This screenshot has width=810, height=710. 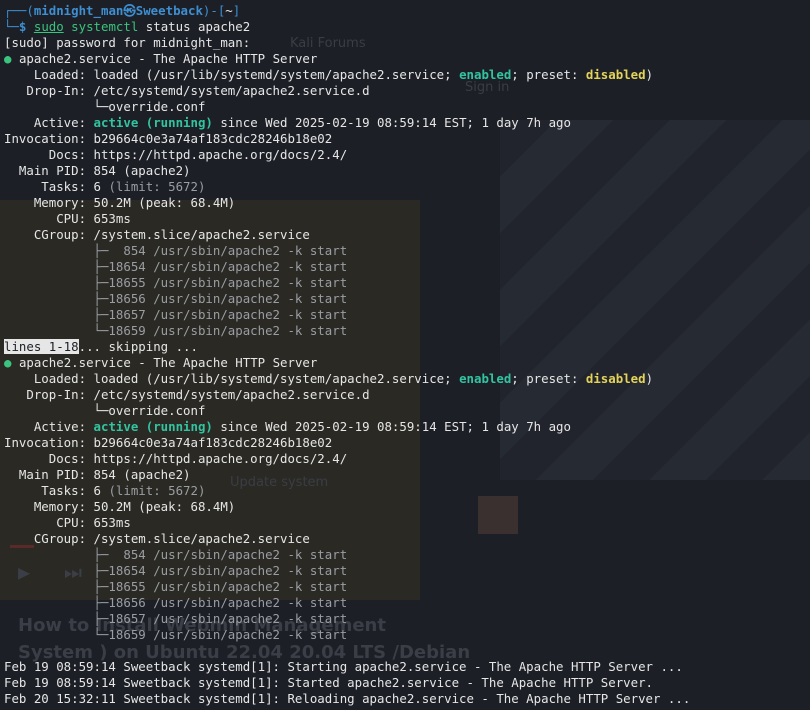 I want to click on prompt-line-2: └─$ sudo systemctl status apache2, so click(x=127, y=26).